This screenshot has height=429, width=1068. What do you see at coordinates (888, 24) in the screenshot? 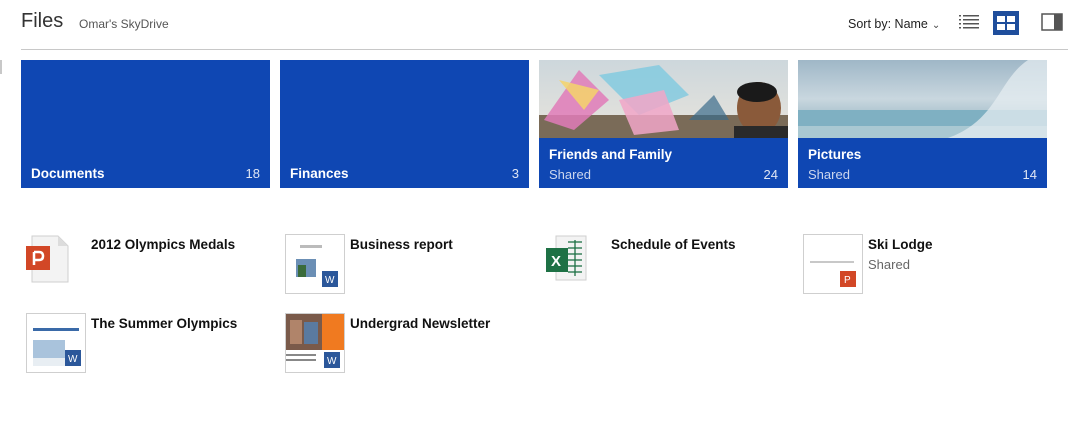
I see `sort-label: Sort by: Name` at bounding box center [888, 24].